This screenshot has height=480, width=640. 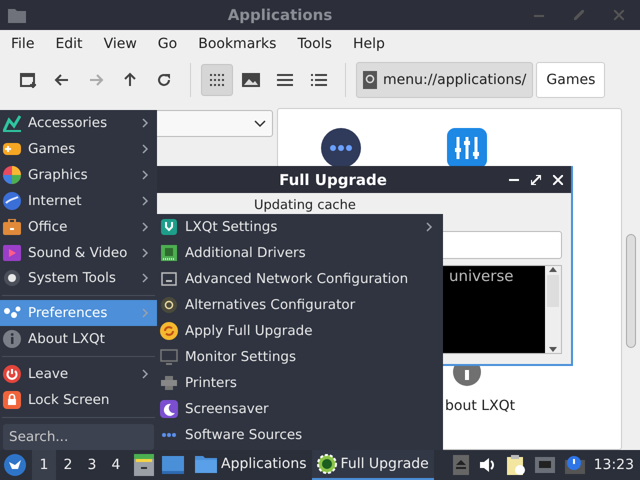 What do you see at coordinates (78, 123) in the screenshot?
I see `menu-item: Accessories` at bounding box center [78, 123].